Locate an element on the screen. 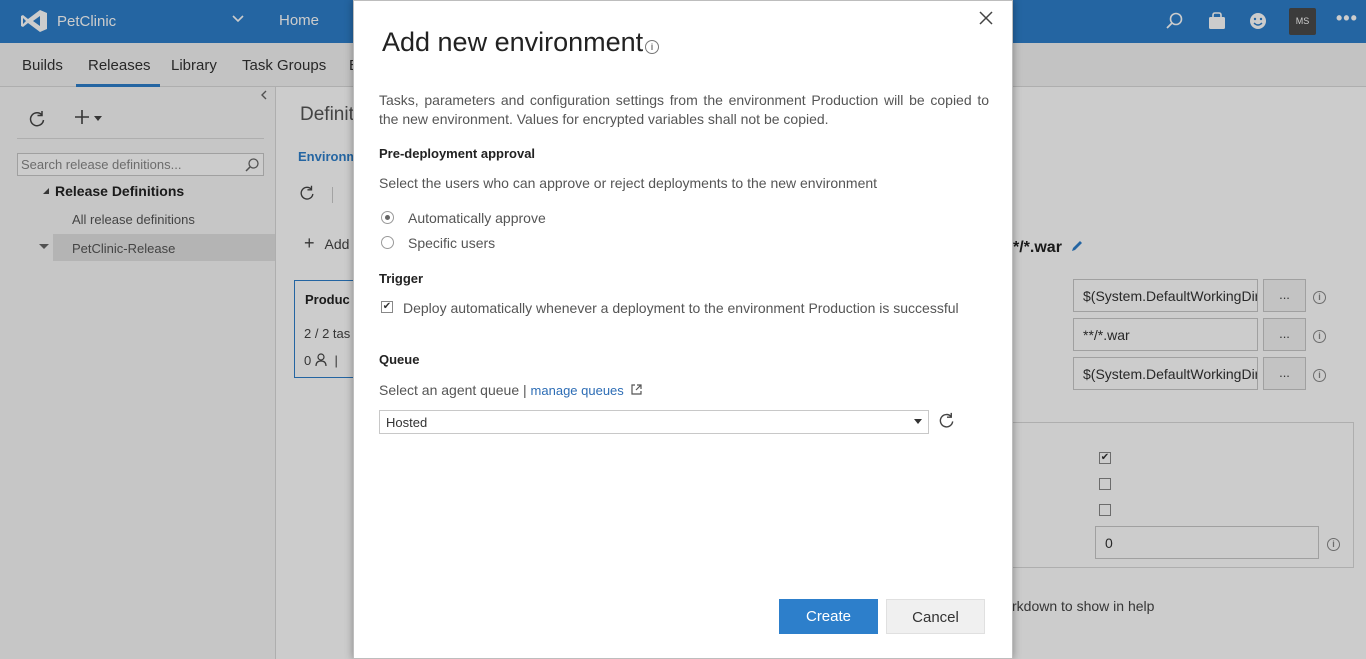  close-icon is located at coordinates (986, 20).